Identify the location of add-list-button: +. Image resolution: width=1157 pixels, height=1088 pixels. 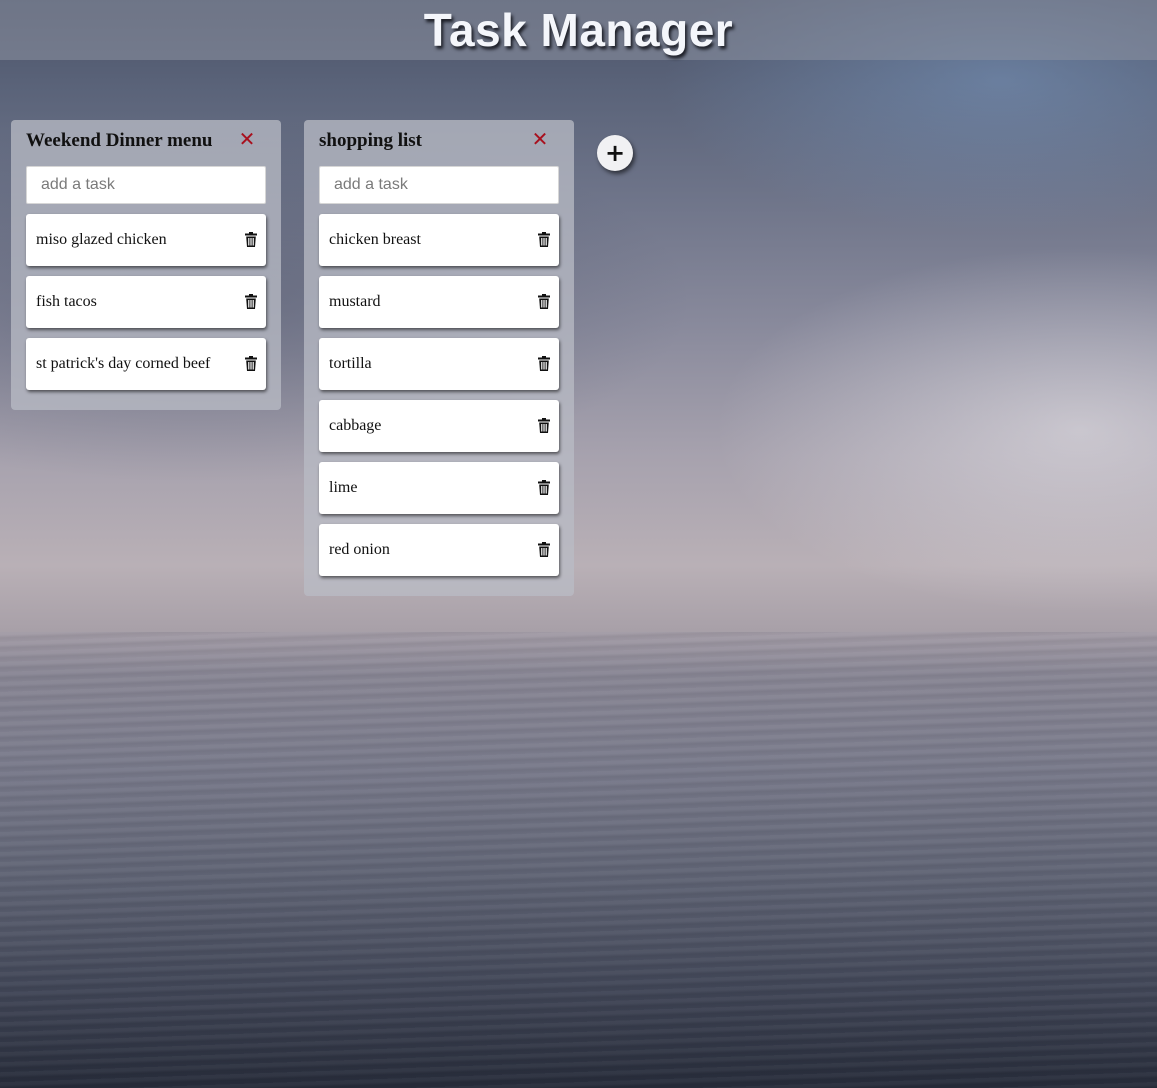
(615, 153).